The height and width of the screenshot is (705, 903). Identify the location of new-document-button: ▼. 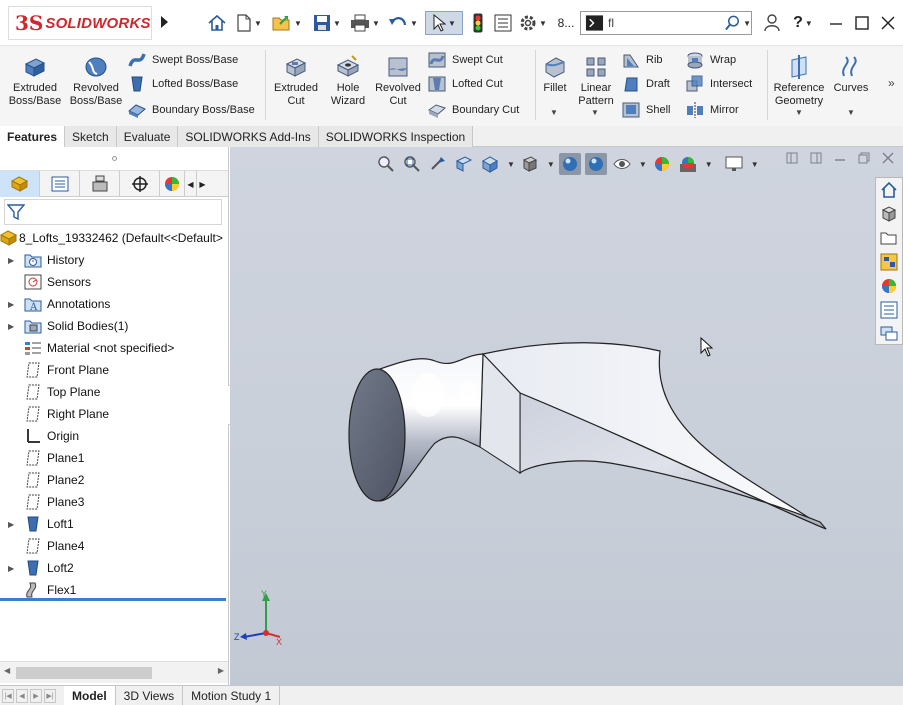
(249, 23).